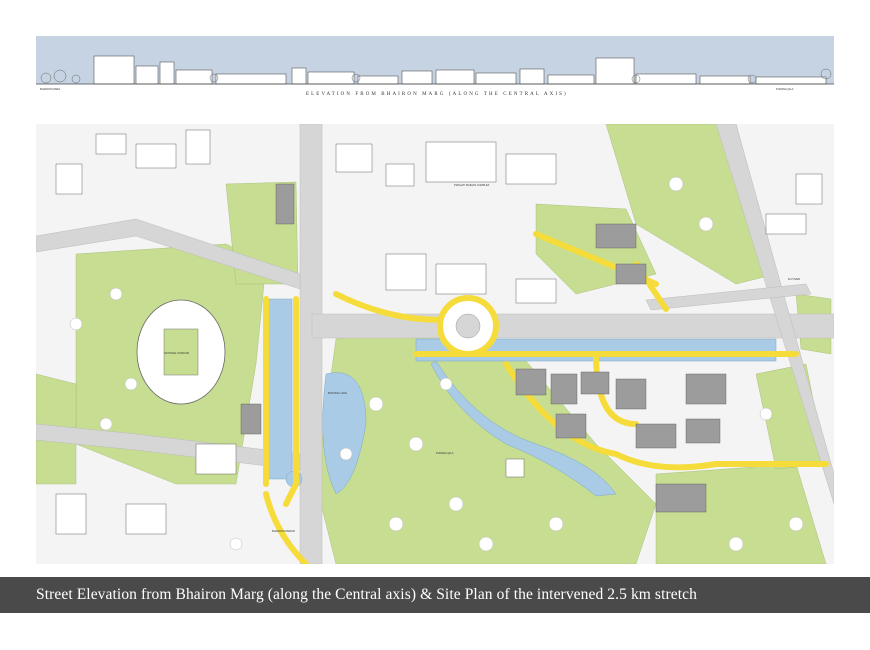 The width and height of the screenshot is (870, 650). What do you see at coordinates (785, 89) in the screenshot?
I see `elevation-right-label: PURANA QILA` at bounding box center [785, 89].